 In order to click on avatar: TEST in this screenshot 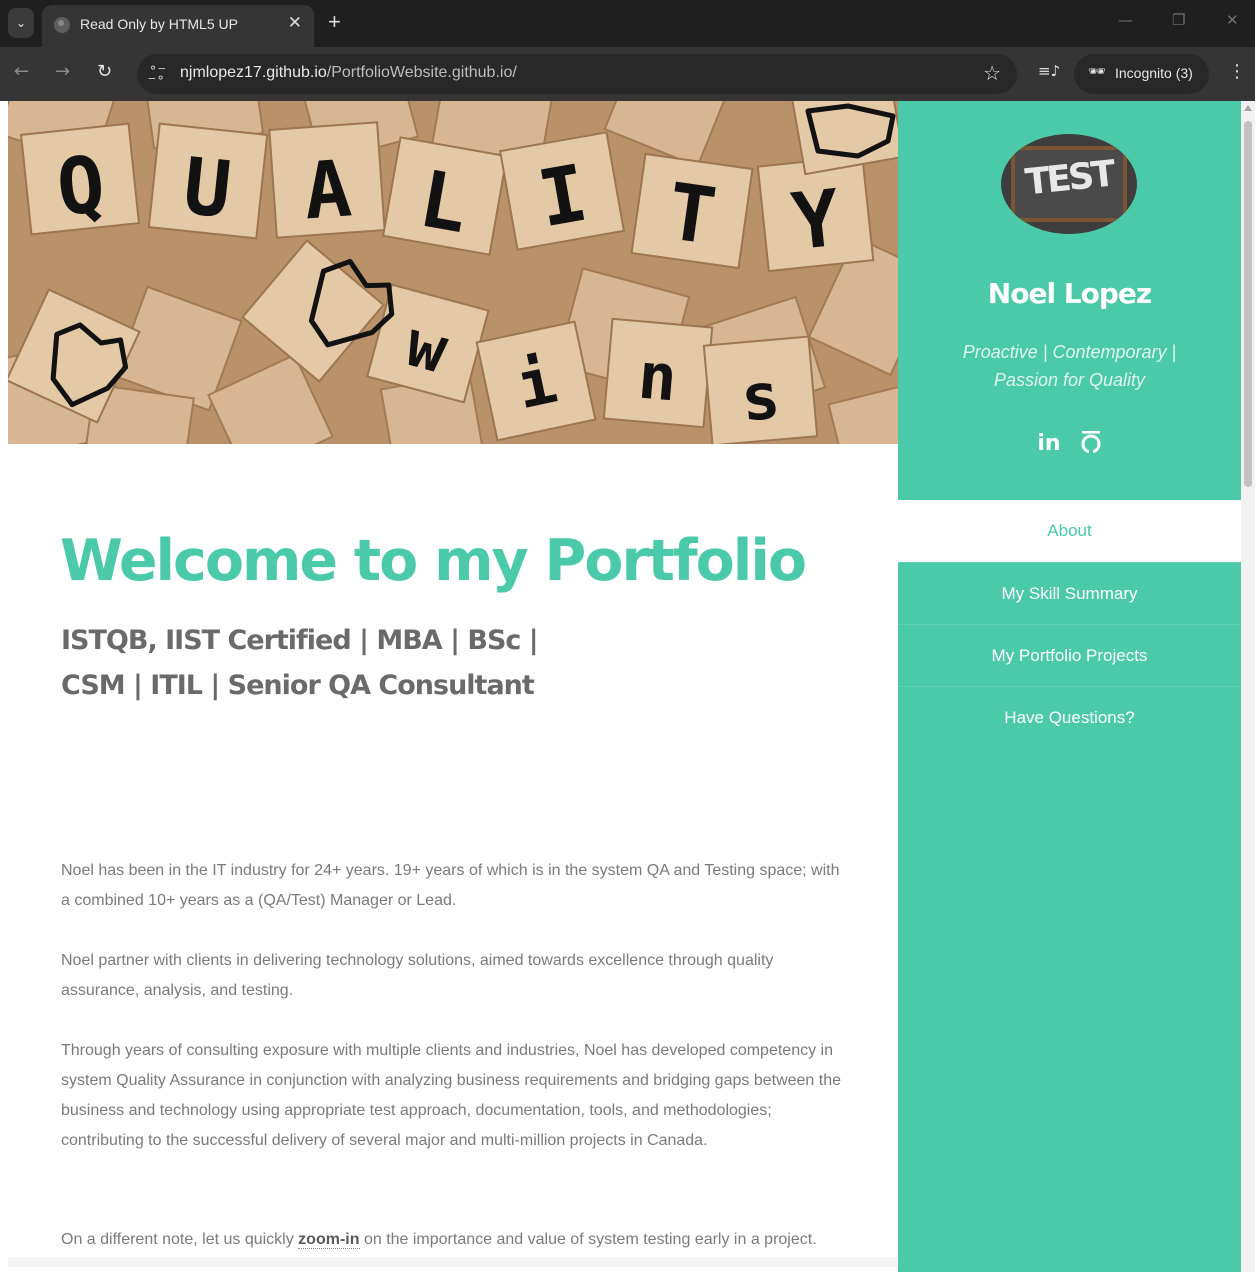, I will do `click(1069, 184)`.